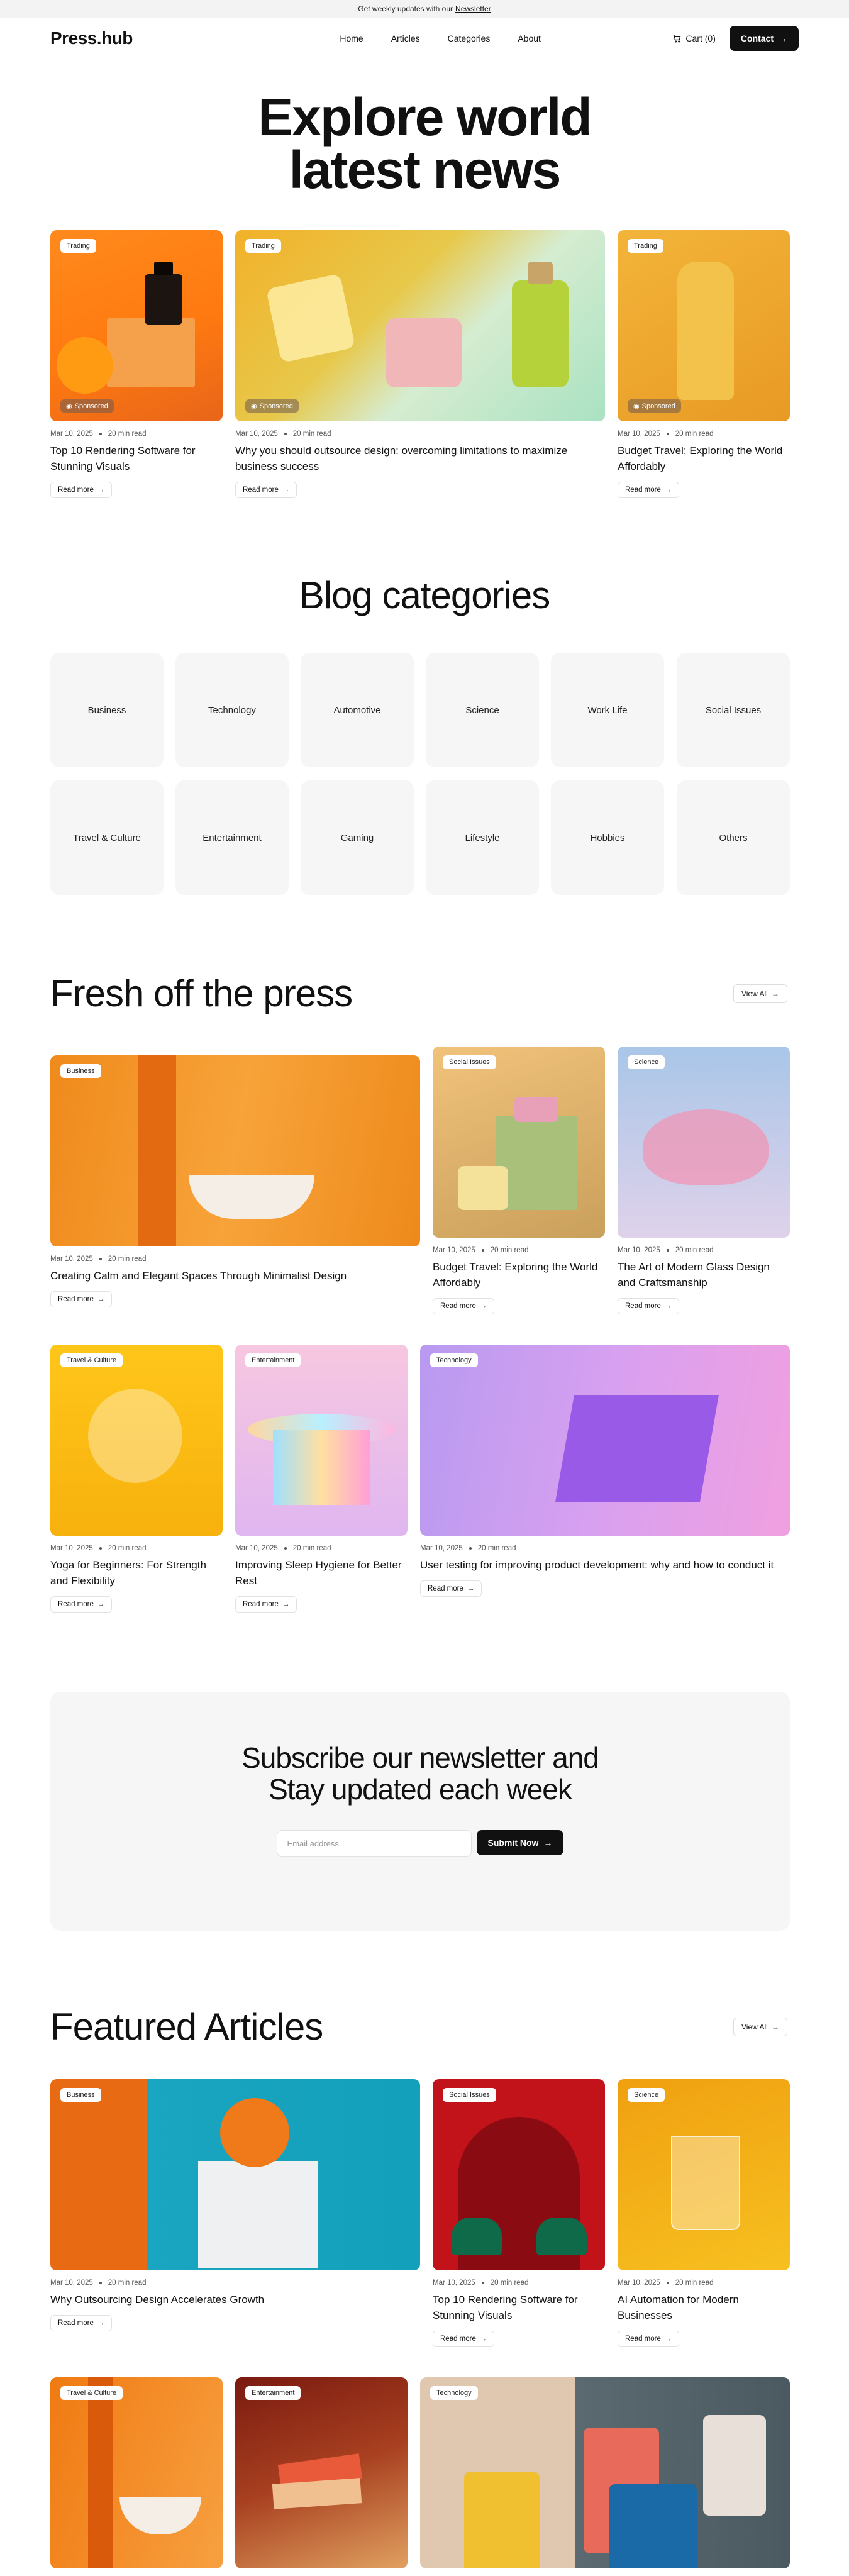 The image size is (849, 2576). Describe the element at coordinates (520, 1842) in the screenshot. I see `submit-button: Submit Now →` at that location.